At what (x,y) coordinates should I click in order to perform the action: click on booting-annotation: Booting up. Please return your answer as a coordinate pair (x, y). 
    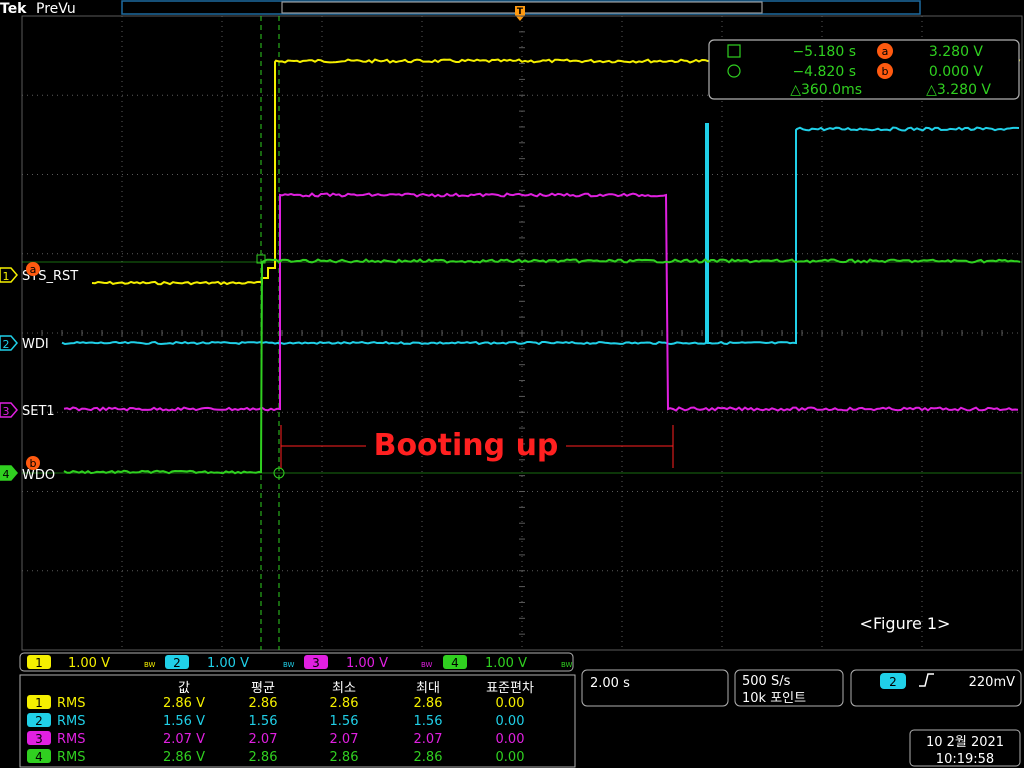
    Looking at the image, I should click on (477, 446).